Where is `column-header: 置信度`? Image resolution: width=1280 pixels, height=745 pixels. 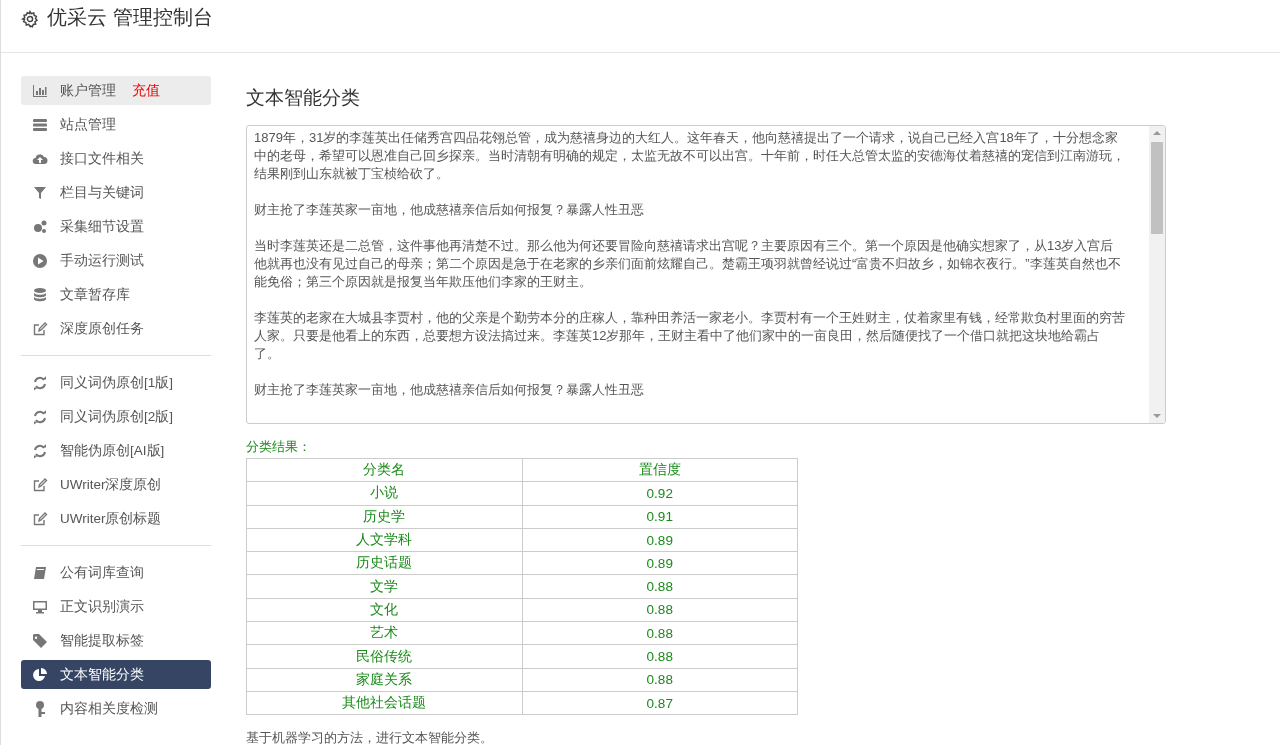
column-header: 置信度 is located at coordinates (660, 470).